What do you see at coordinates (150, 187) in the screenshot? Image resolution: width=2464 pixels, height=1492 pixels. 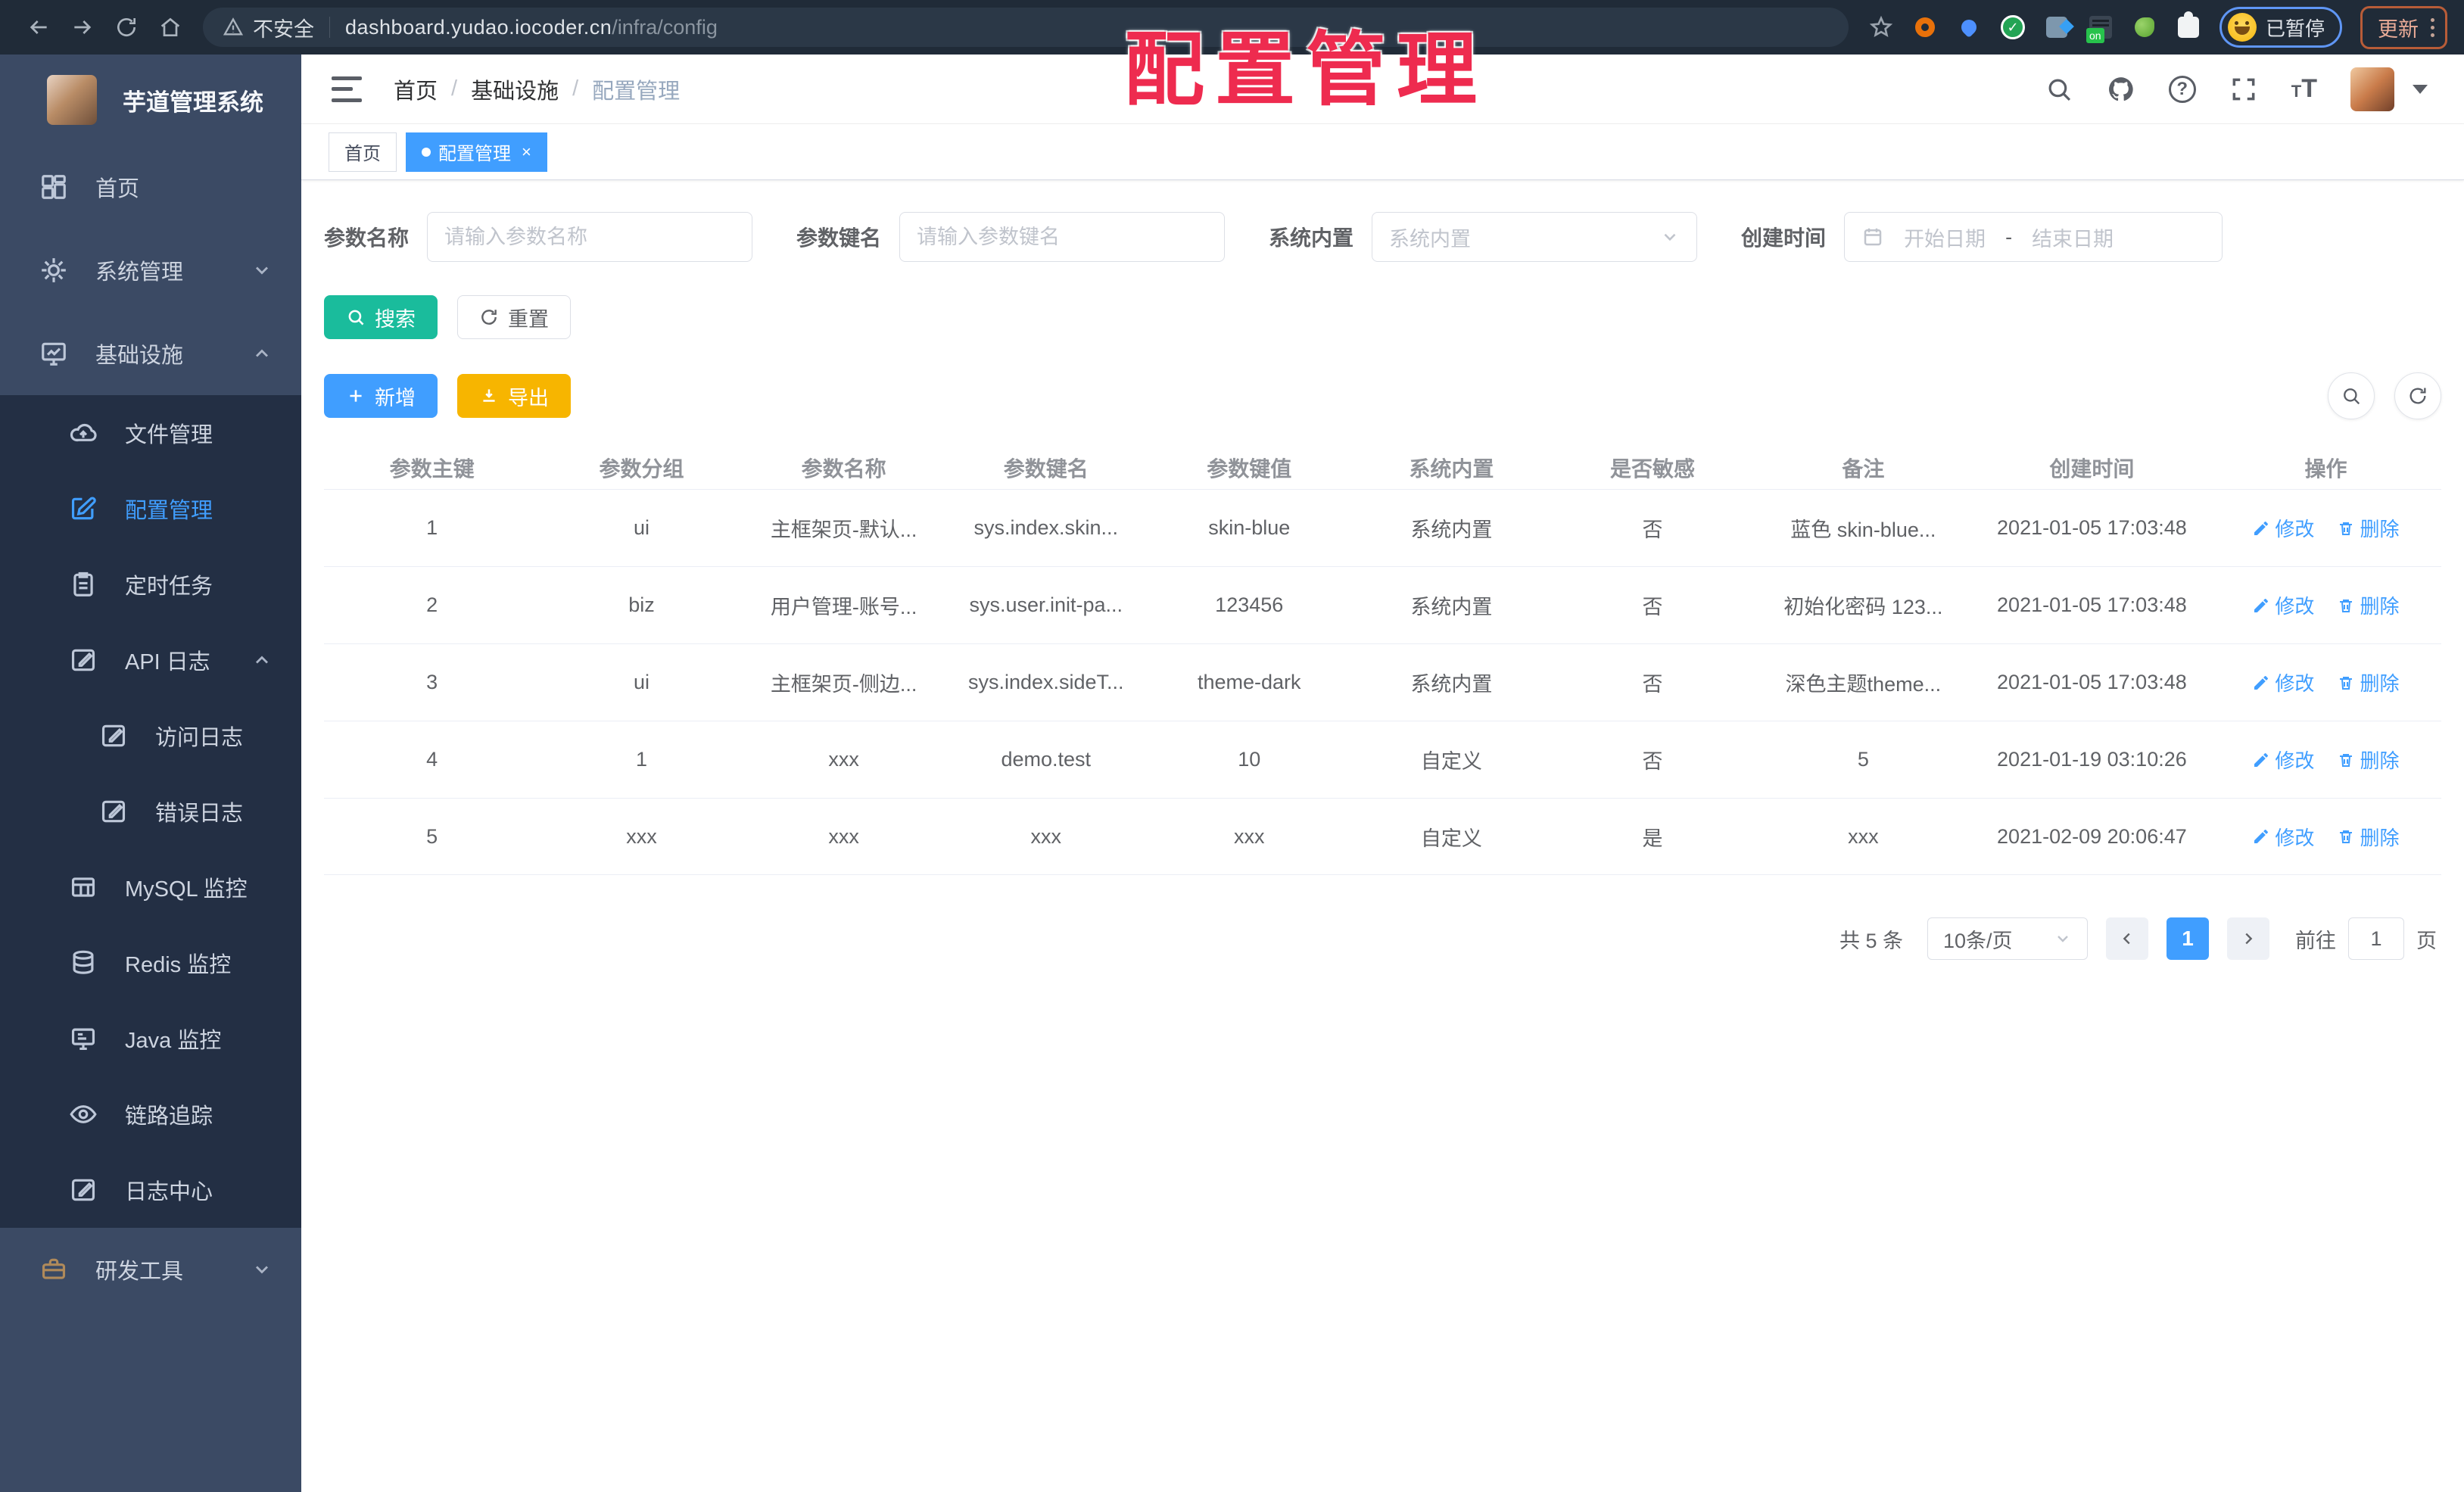 I see `sidebar-item-home: 首页` at bounding box center [150, 187].